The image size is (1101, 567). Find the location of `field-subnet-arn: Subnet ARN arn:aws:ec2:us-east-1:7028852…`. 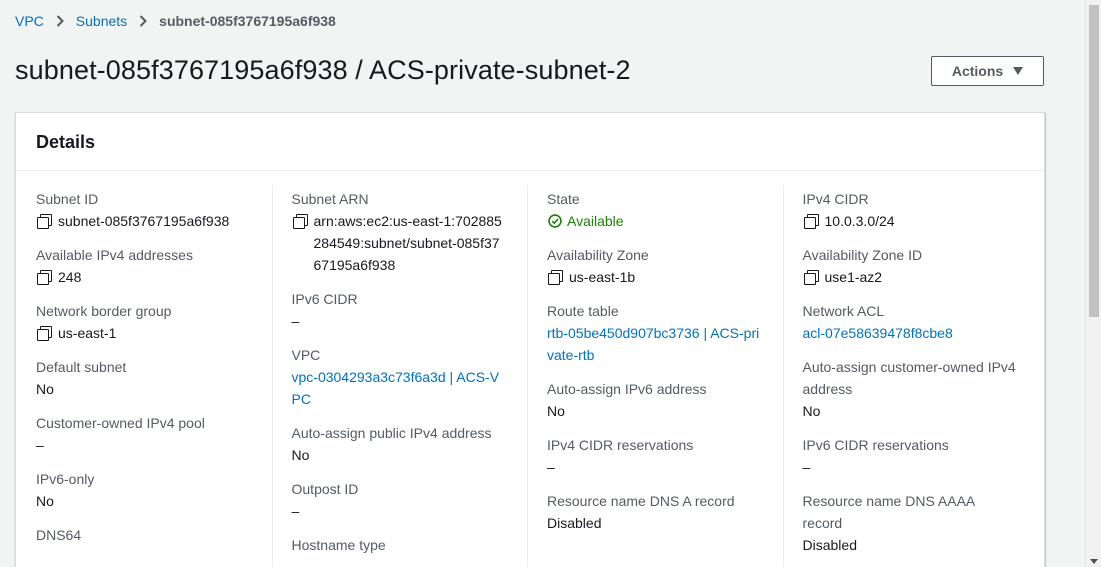

field-subnet-arn: Subnet ARN arn:aws:ec2:us-east-1:7028852… is located at coordinates (400, 232).